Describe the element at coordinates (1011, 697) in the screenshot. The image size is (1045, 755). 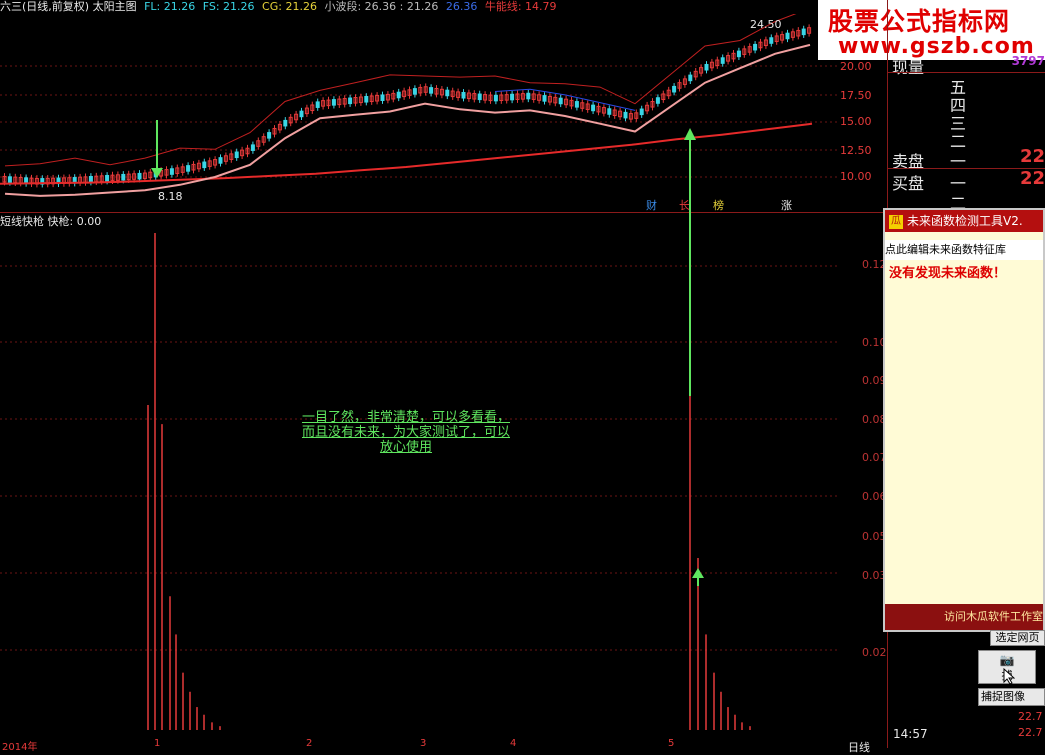
I see `capture-image-button: 捕捉图像` at that location.